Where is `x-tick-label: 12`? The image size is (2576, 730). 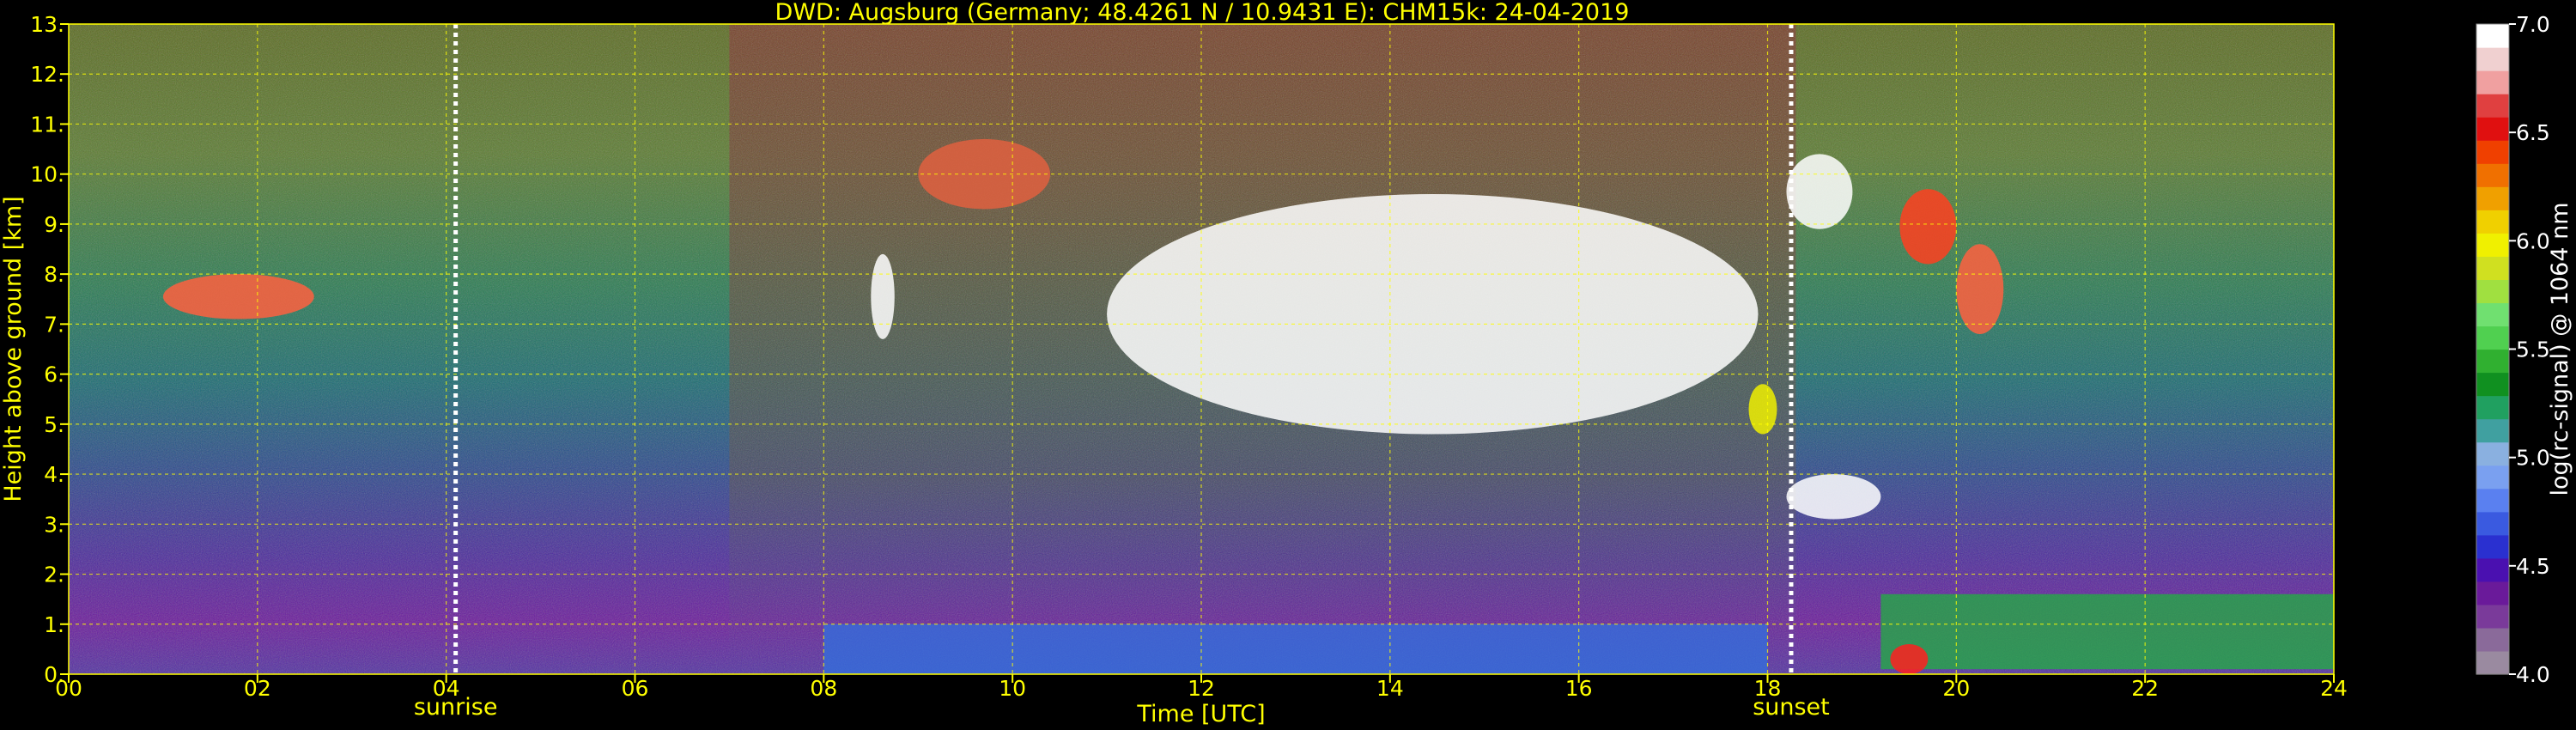
x-tick-label: 12 is located at coordinates (1202, 688).